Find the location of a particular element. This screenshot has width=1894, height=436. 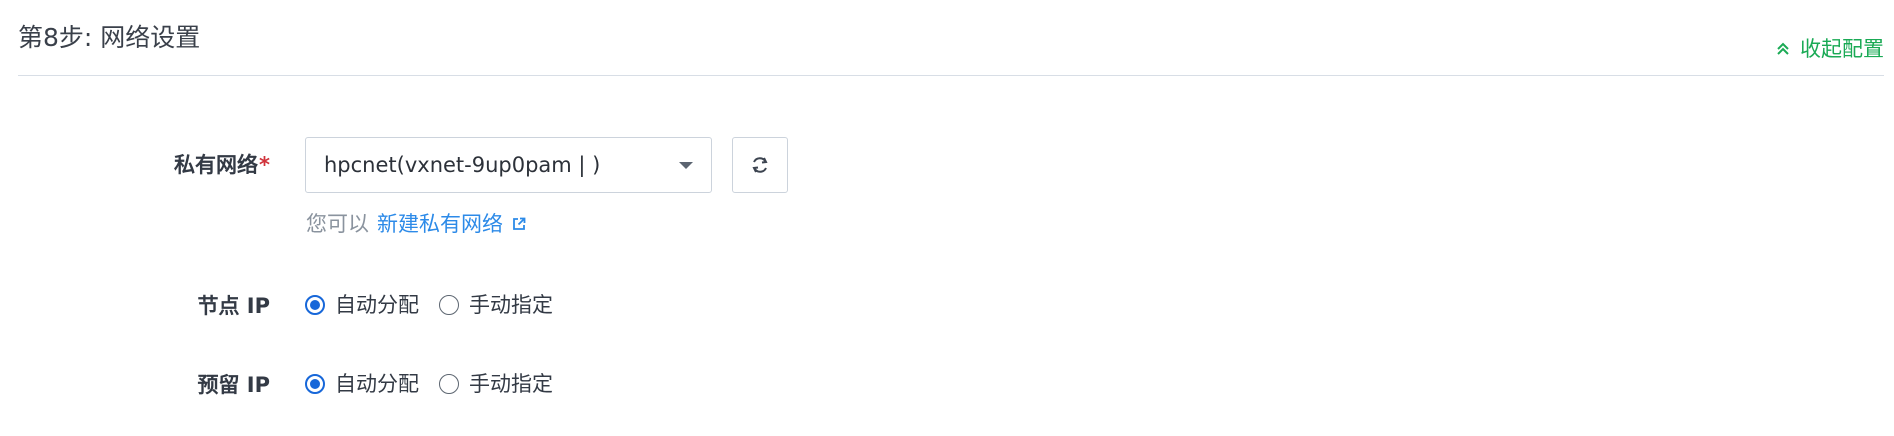

reserved-ip-radio-group: 自动分配 手动指定 is located at coordinates (439, 384).